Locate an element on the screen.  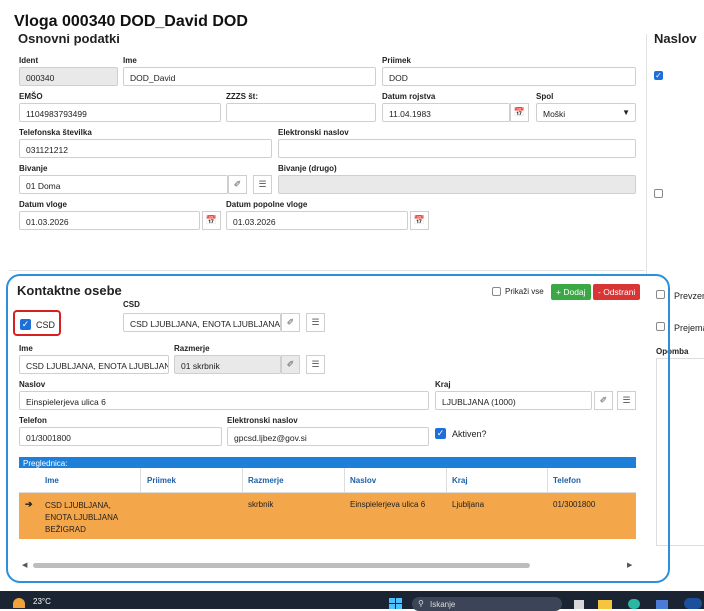
task-view-icon is located at coordinates (579, 604).